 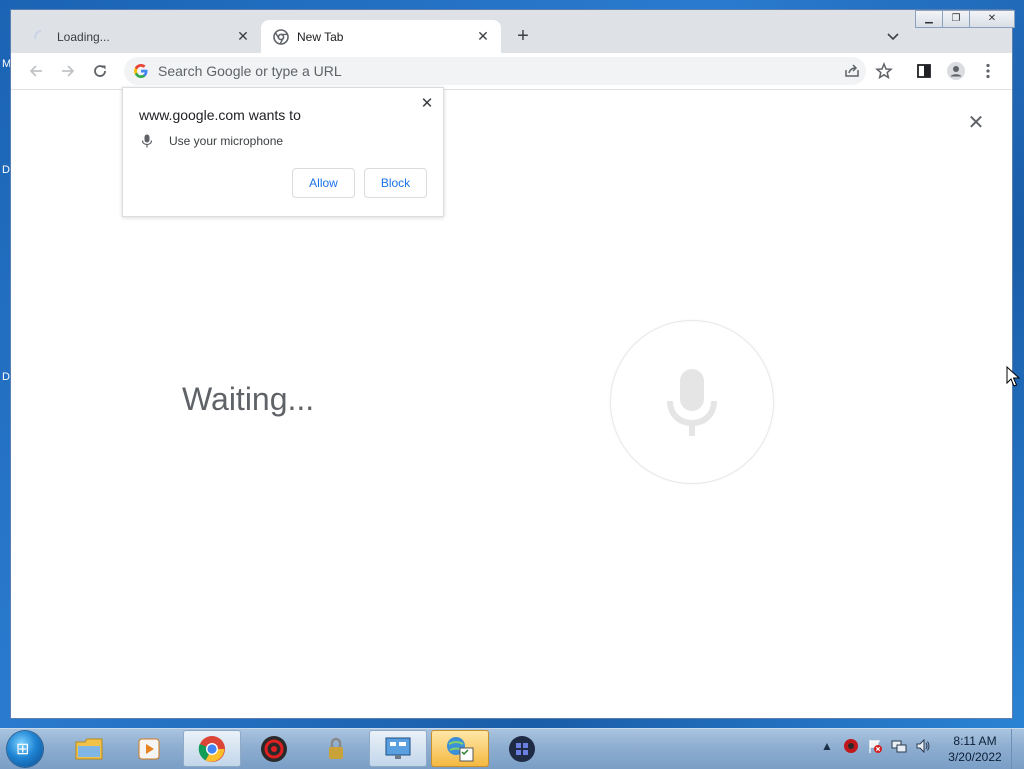 I want to click on share-icon, so click(x=852, y=71).